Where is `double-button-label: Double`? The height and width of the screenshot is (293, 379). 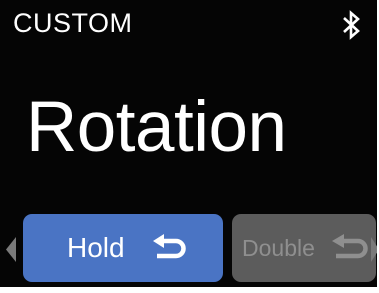 double-button-label: Double is located at coordinates (278, 248).